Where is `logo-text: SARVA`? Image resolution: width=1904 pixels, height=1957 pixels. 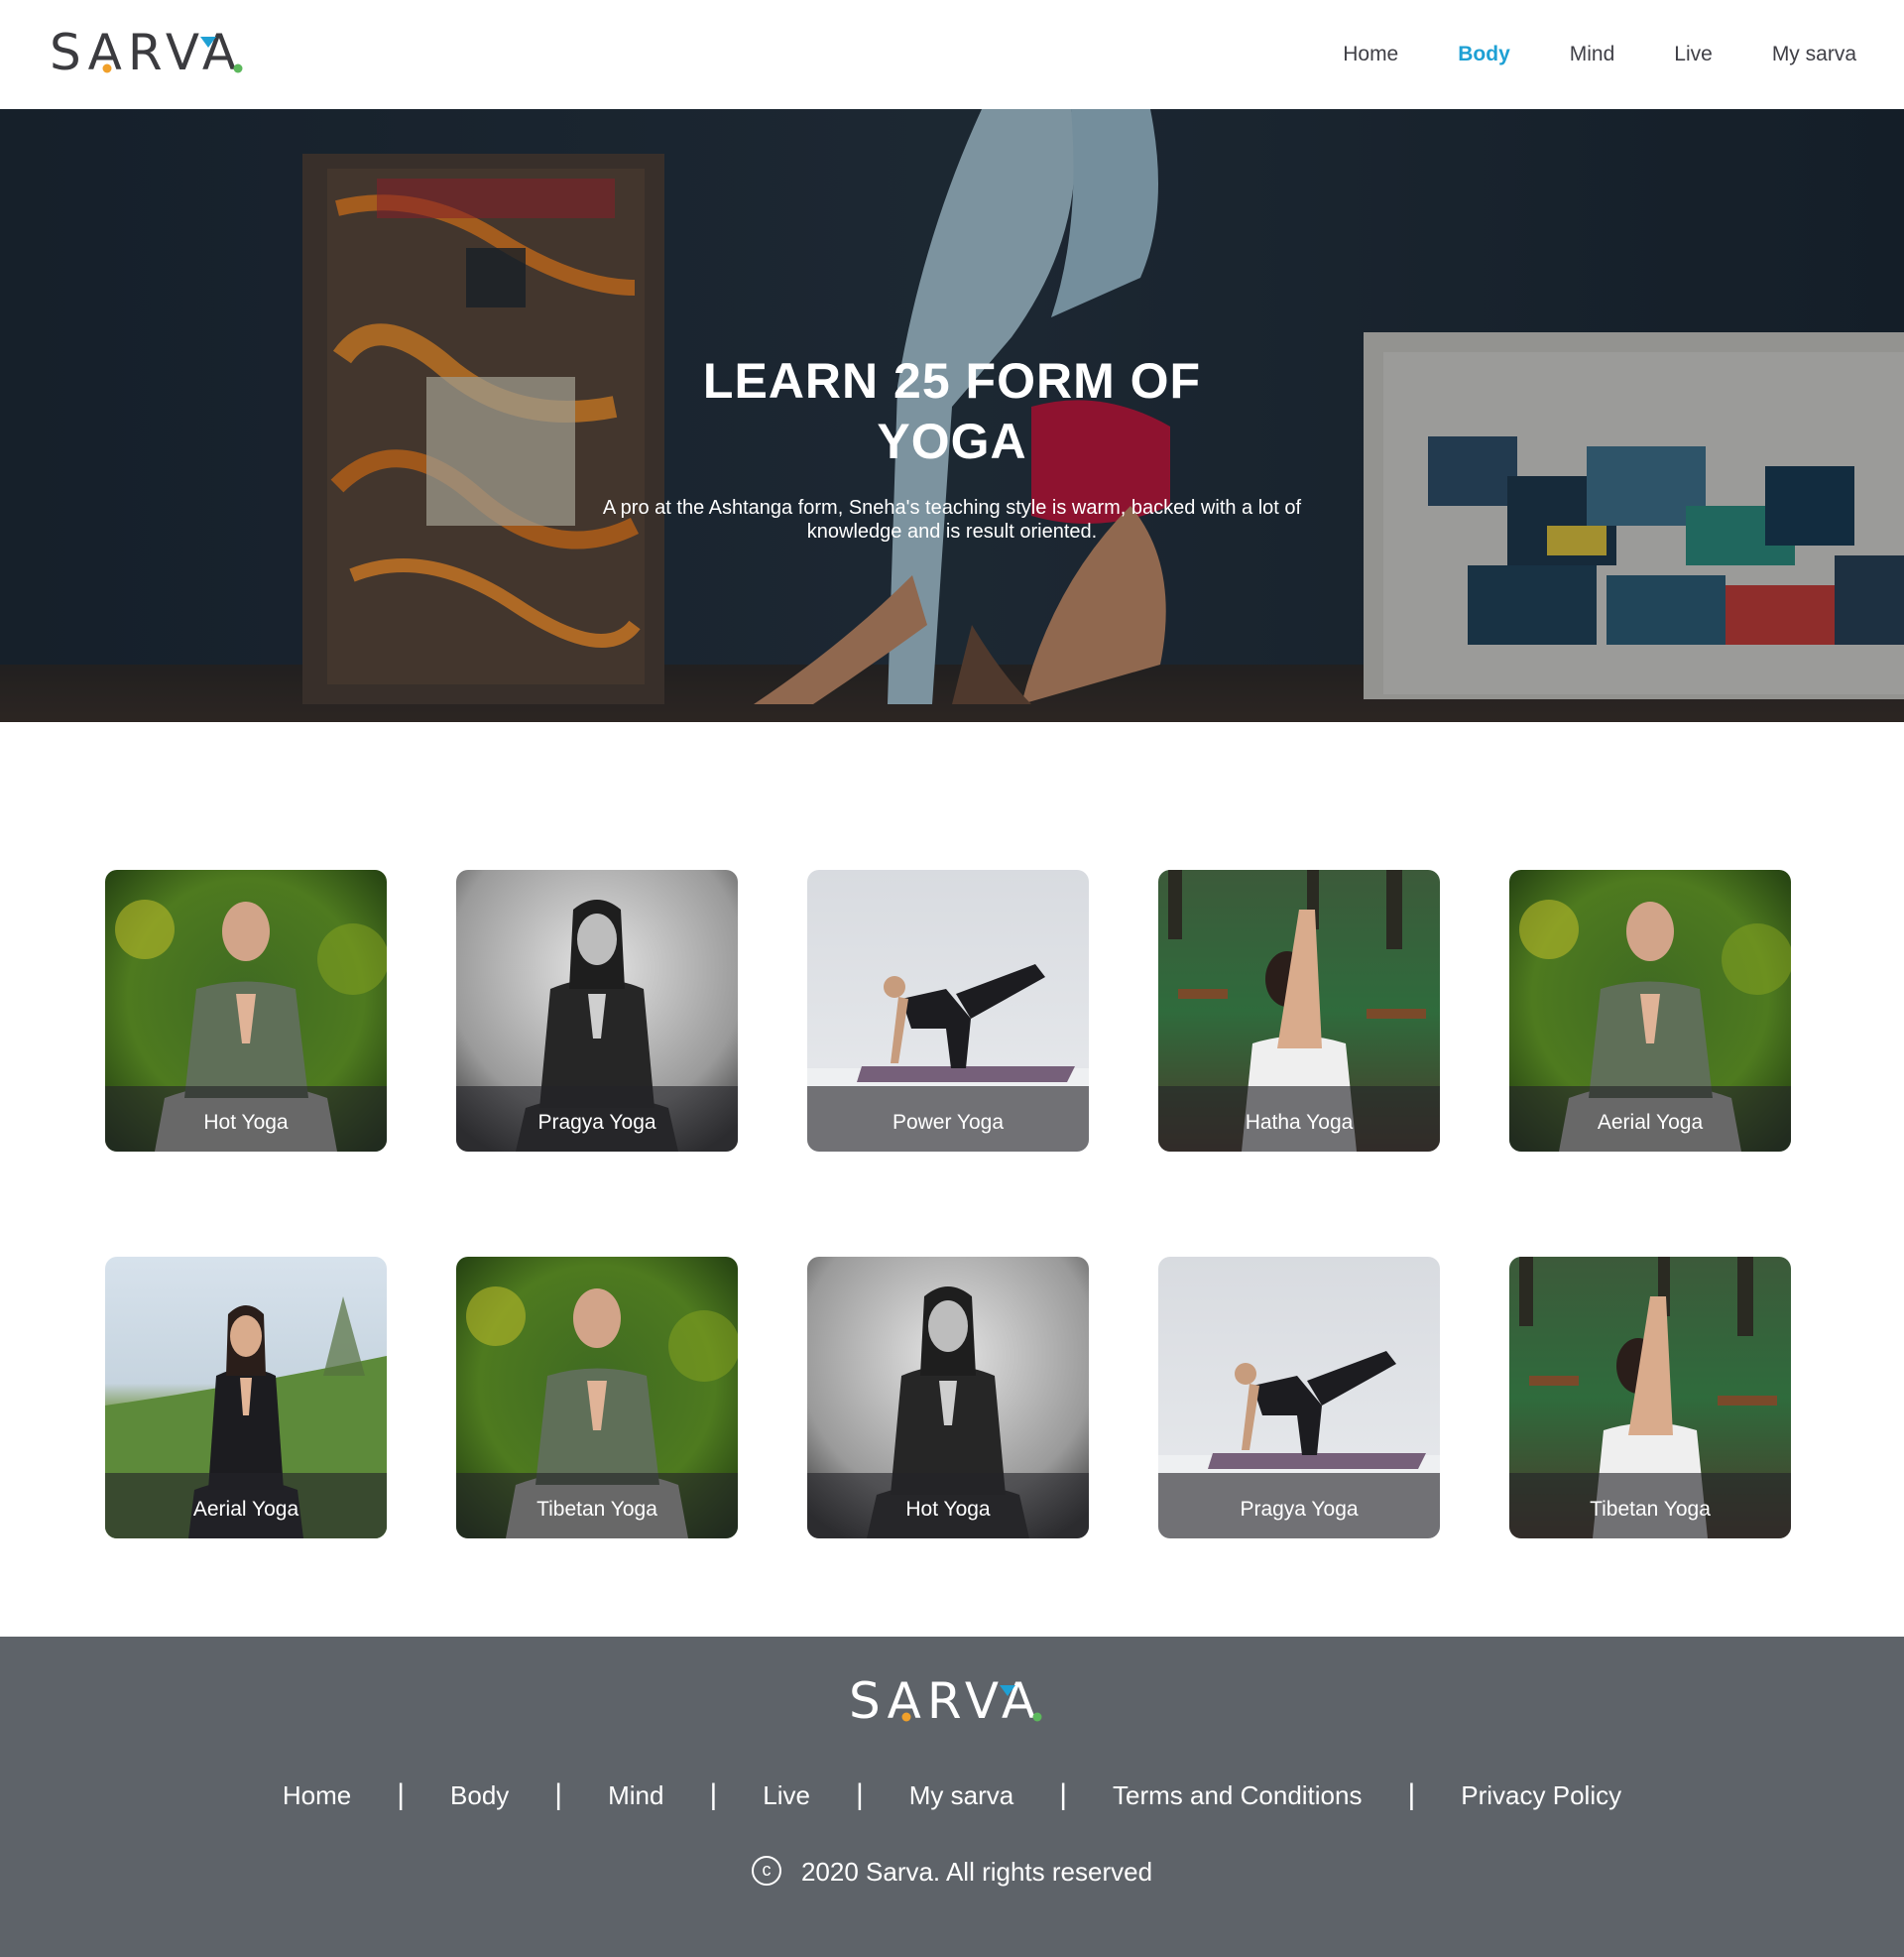
logo-text: SARVA is located at coordinates (146, 52).